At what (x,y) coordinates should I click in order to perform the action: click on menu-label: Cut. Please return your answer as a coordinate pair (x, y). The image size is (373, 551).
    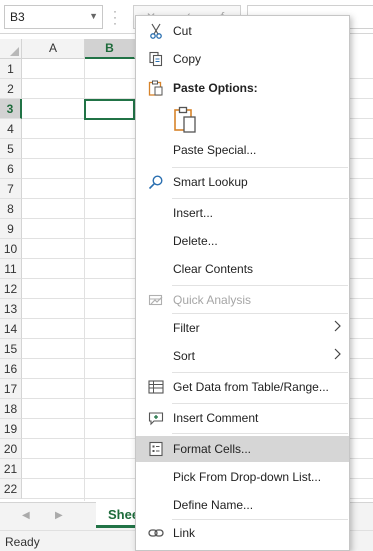
    Looking at the image, I should click on (182, 31).